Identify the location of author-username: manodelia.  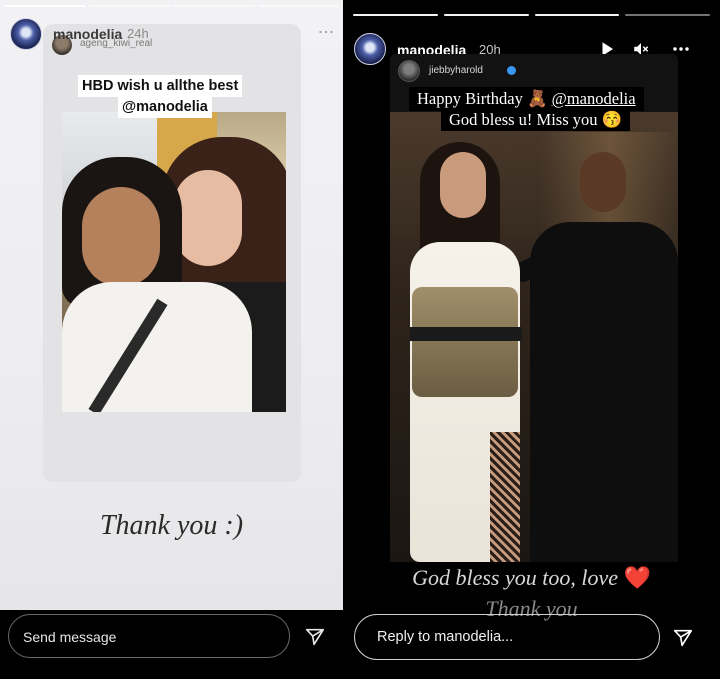
(87, 34).